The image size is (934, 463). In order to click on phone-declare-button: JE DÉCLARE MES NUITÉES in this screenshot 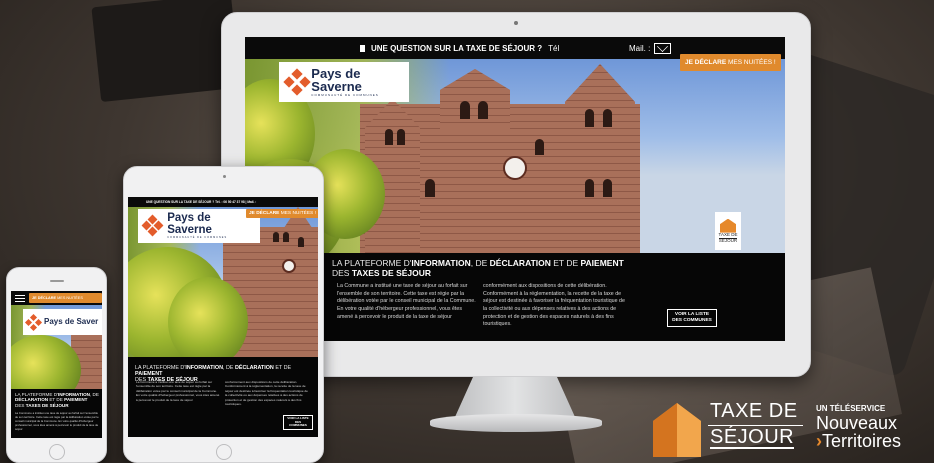, I will do `click(65, 298)`.